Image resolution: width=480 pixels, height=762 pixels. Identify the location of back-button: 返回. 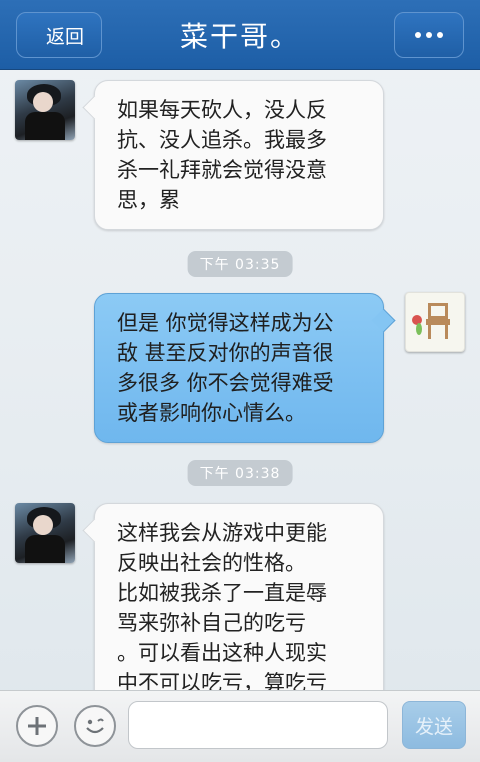
(59, 35).